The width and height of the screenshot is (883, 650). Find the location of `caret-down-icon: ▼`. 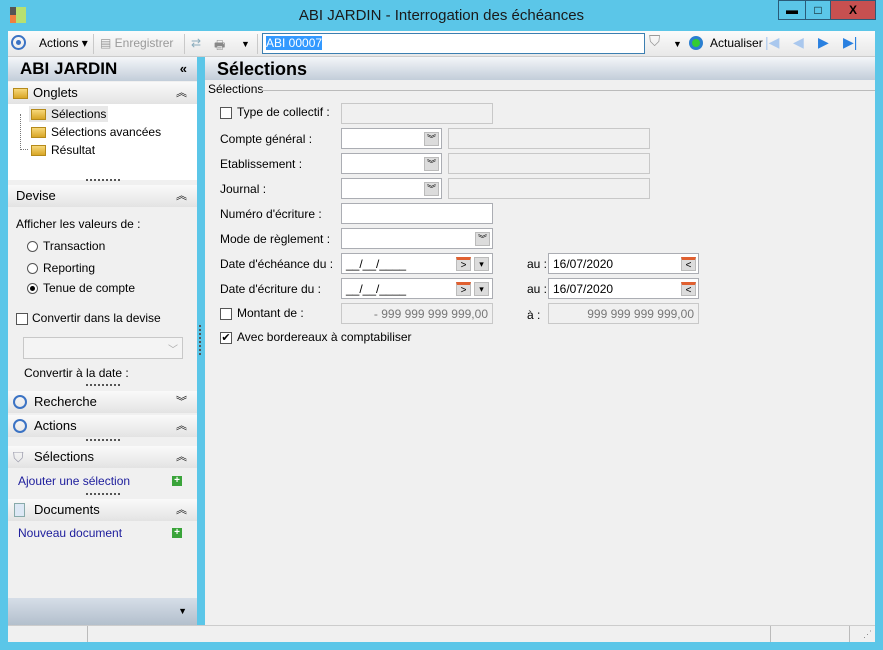

caret-down-icon: ▼ is located at coordinates (182, 611).